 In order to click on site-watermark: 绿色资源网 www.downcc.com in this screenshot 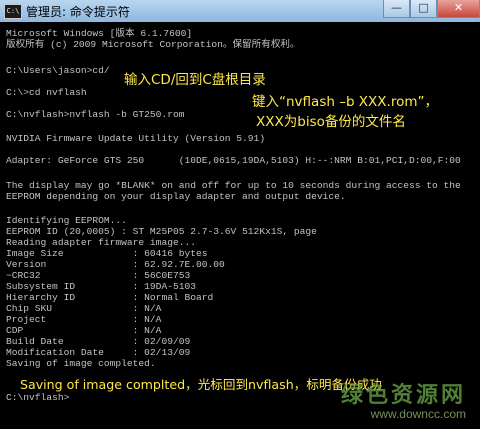, I will do `click(403, 399)`.